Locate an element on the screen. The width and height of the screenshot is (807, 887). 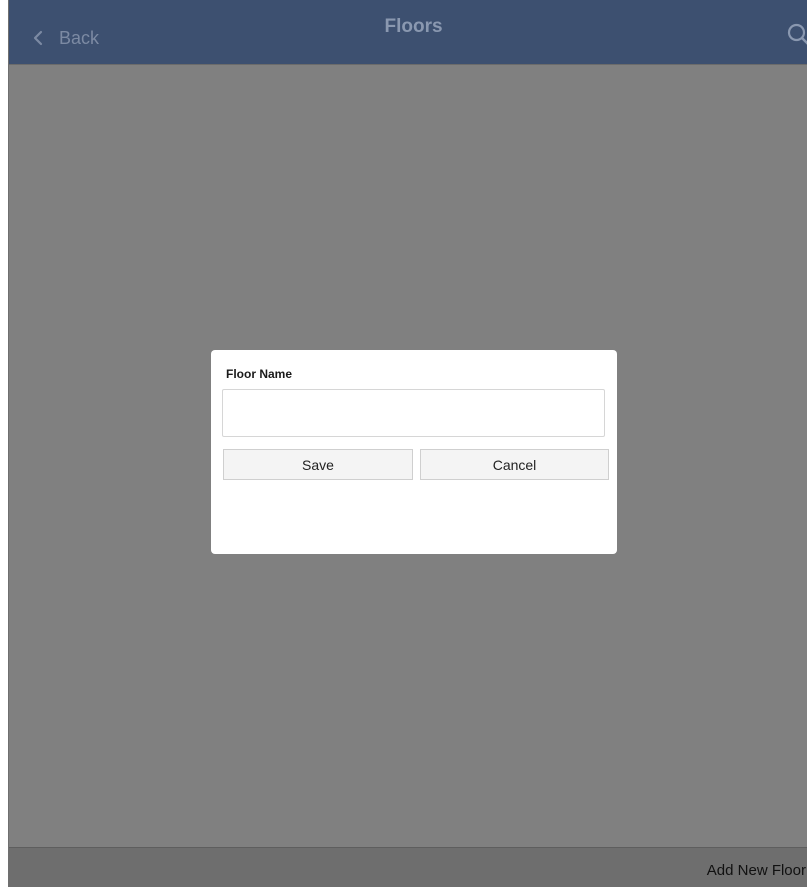
save-button: Save is located at coordinates (318, 464).